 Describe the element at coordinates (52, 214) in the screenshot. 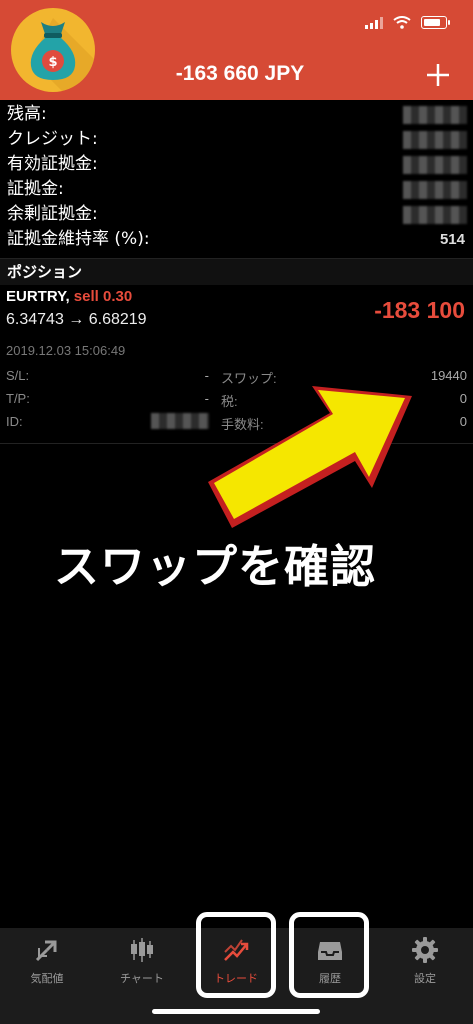

I see `free-margin-label: 余剰証拠金:` at that location.